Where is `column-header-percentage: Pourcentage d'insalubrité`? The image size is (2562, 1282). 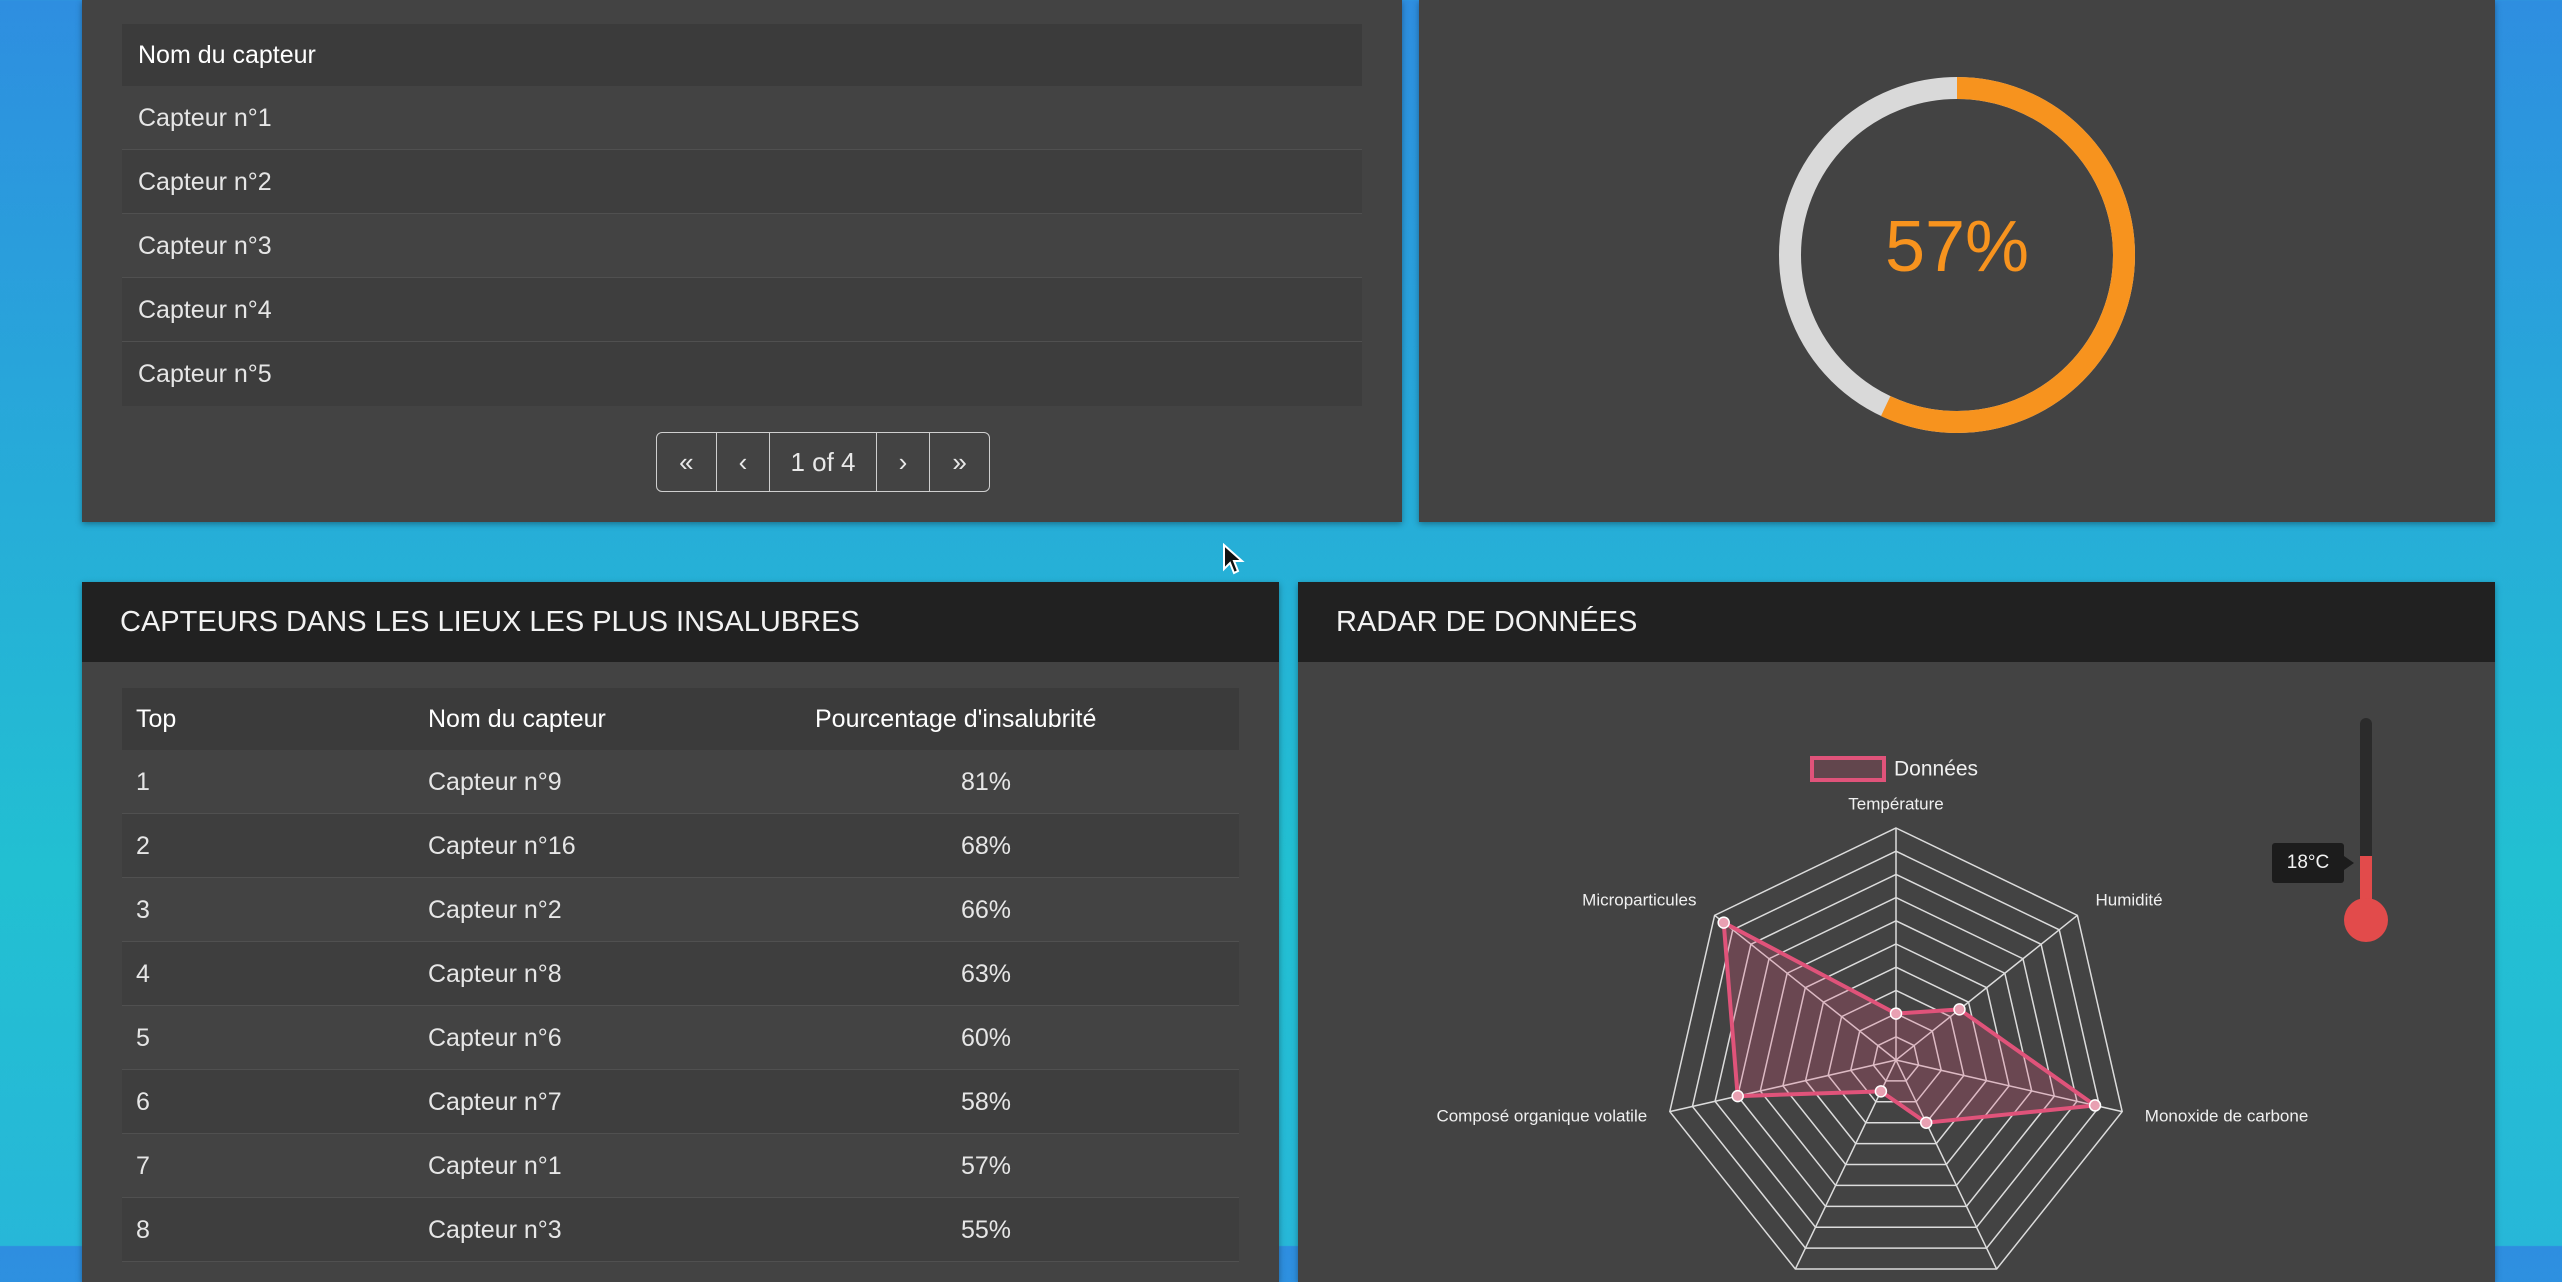 column-header-percentage: Pourcentage d'insalubrité is located at coordinates (956, 719).